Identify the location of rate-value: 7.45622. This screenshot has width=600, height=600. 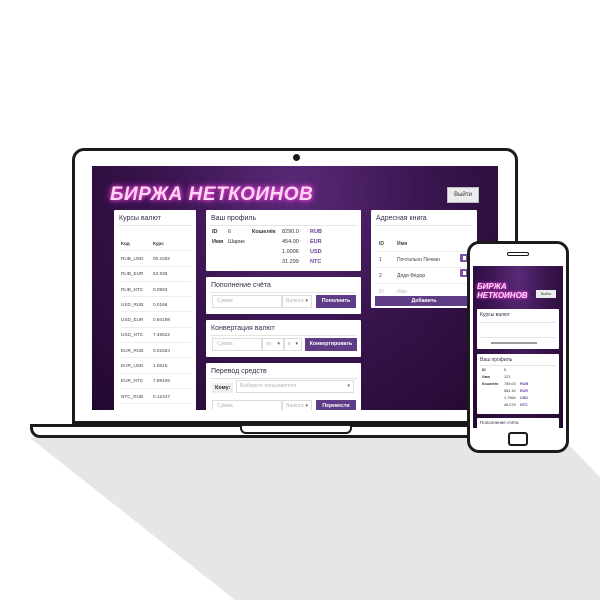
(161, 335).